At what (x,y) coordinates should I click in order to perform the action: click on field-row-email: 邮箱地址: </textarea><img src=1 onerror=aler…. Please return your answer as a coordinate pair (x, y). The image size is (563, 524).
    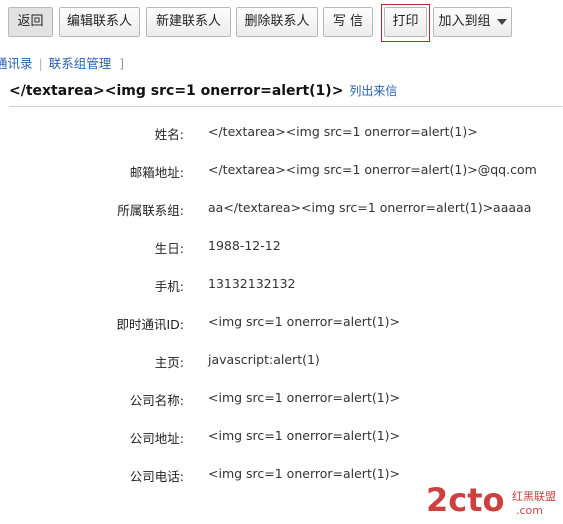
    Looking at the image, I should click on (281, 175).